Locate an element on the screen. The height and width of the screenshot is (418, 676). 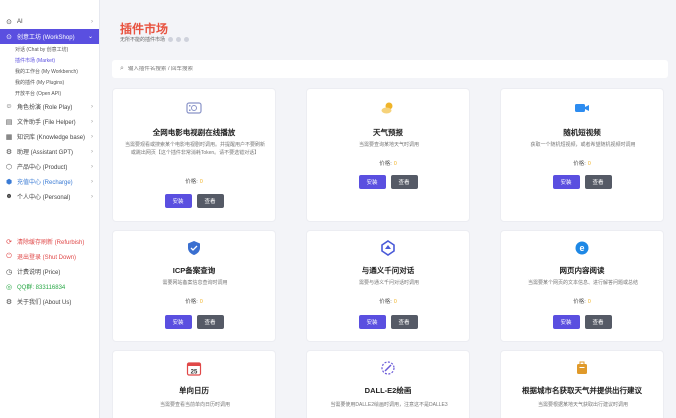
page-subtitle-text: 无所不能的插件市场 is located at coordinates (143, 40).